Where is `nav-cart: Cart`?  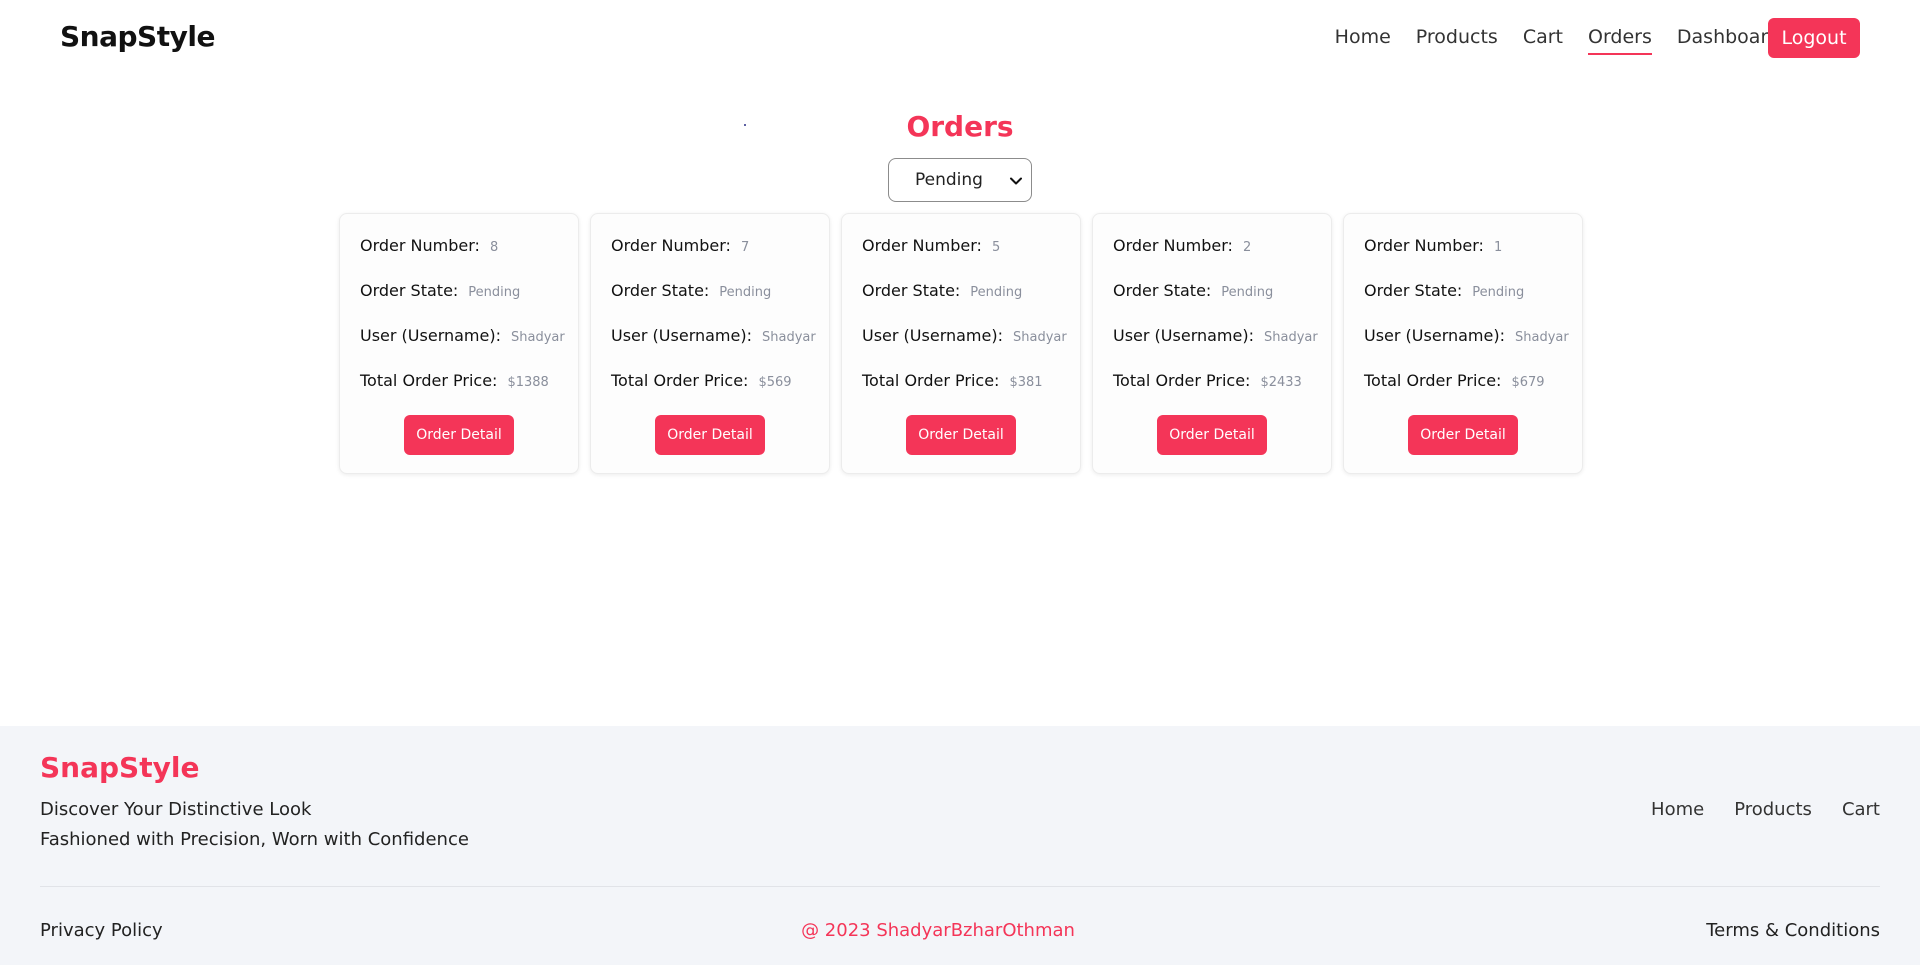
nav-cart: Cart is located at coordinates (1543, 37).